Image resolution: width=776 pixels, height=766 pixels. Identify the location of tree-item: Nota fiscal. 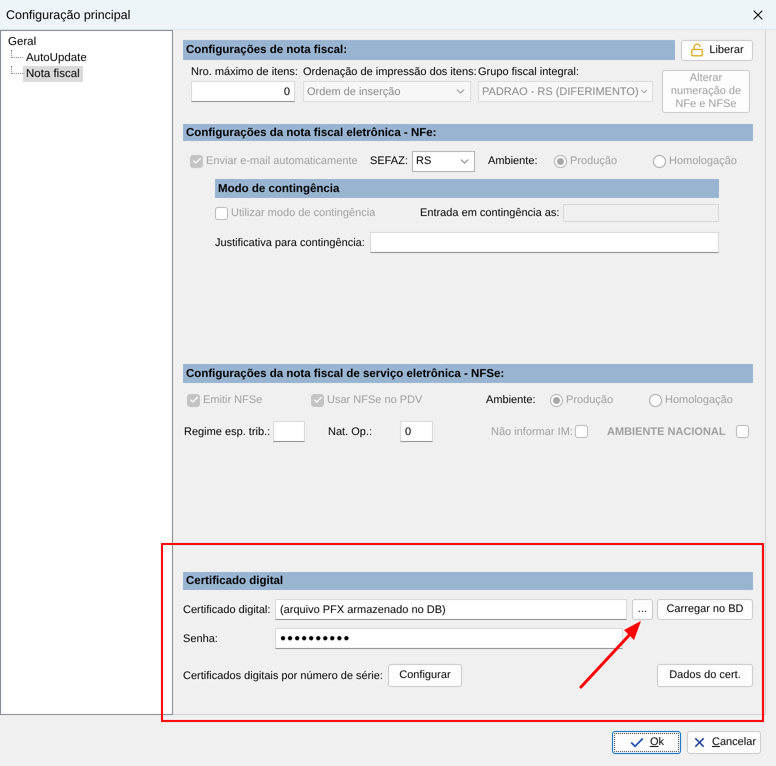
(53, 74).